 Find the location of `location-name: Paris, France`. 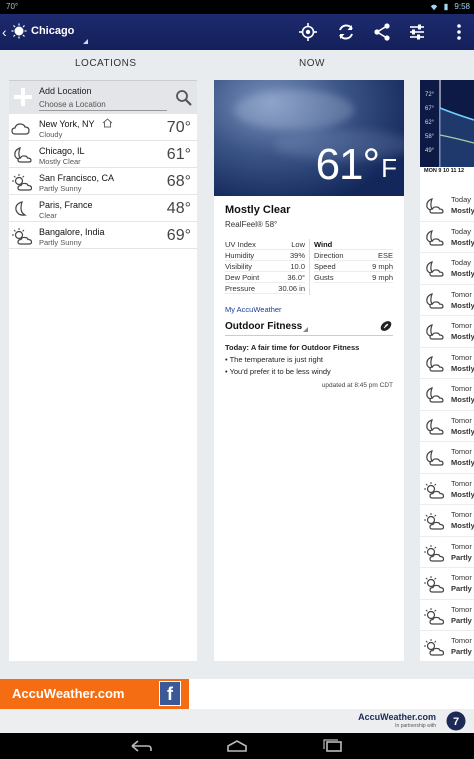

location-name: Paris, France is located at coordinates (66, 205).